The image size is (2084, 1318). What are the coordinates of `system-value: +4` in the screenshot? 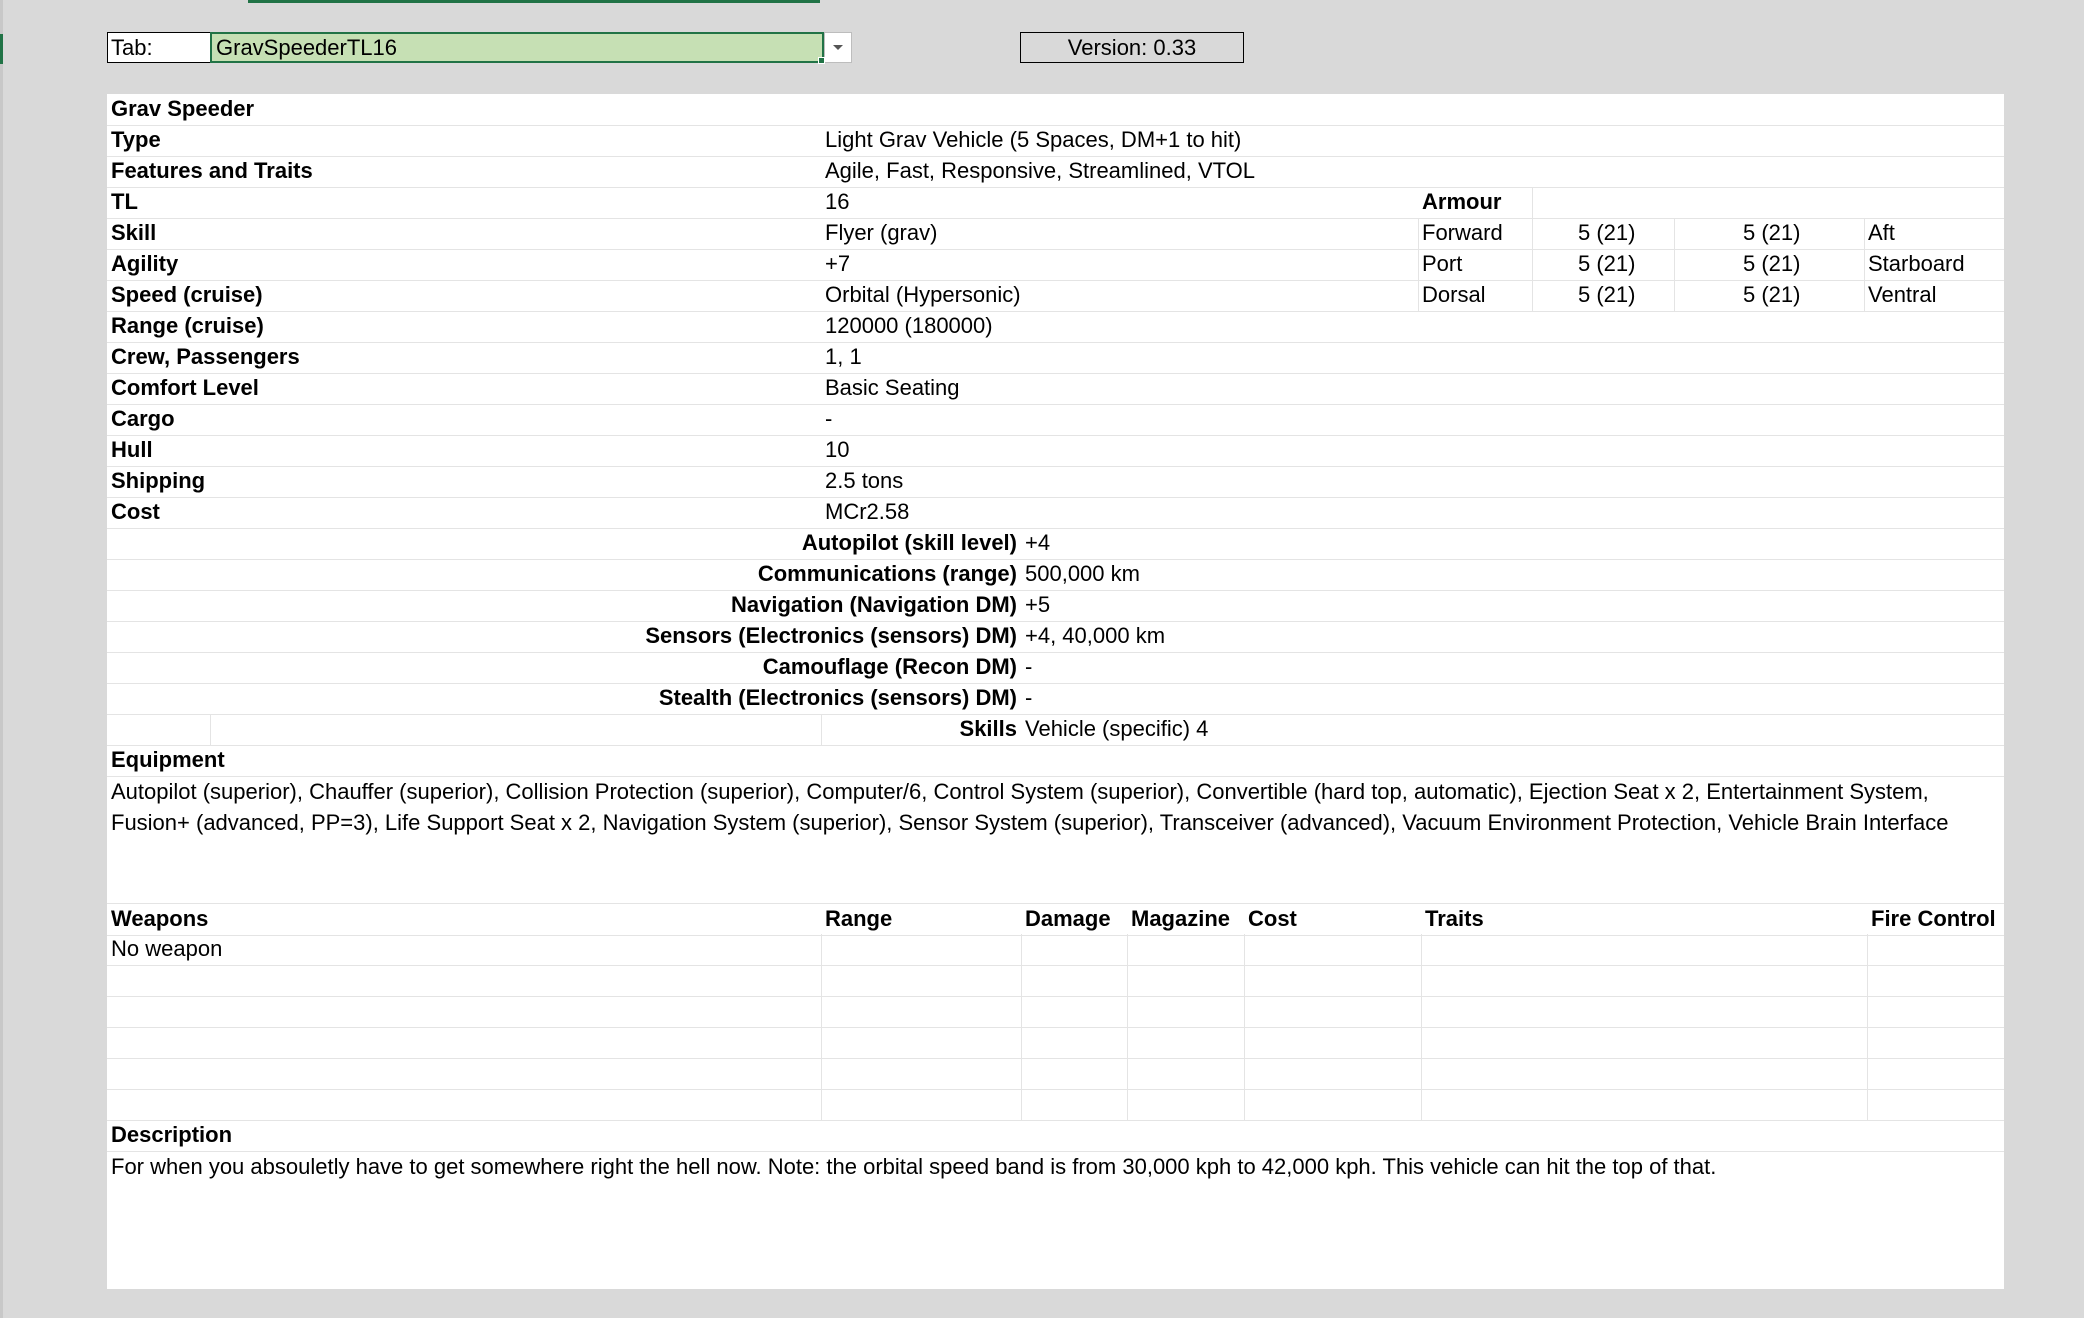 It's located at (1038, 542).